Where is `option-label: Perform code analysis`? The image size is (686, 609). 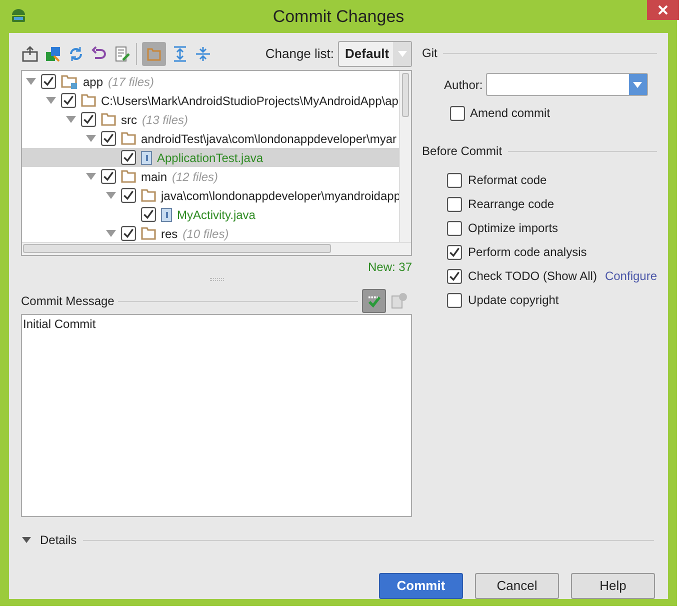 option-label: Perform code analysis is located at coordinates (527, 252).